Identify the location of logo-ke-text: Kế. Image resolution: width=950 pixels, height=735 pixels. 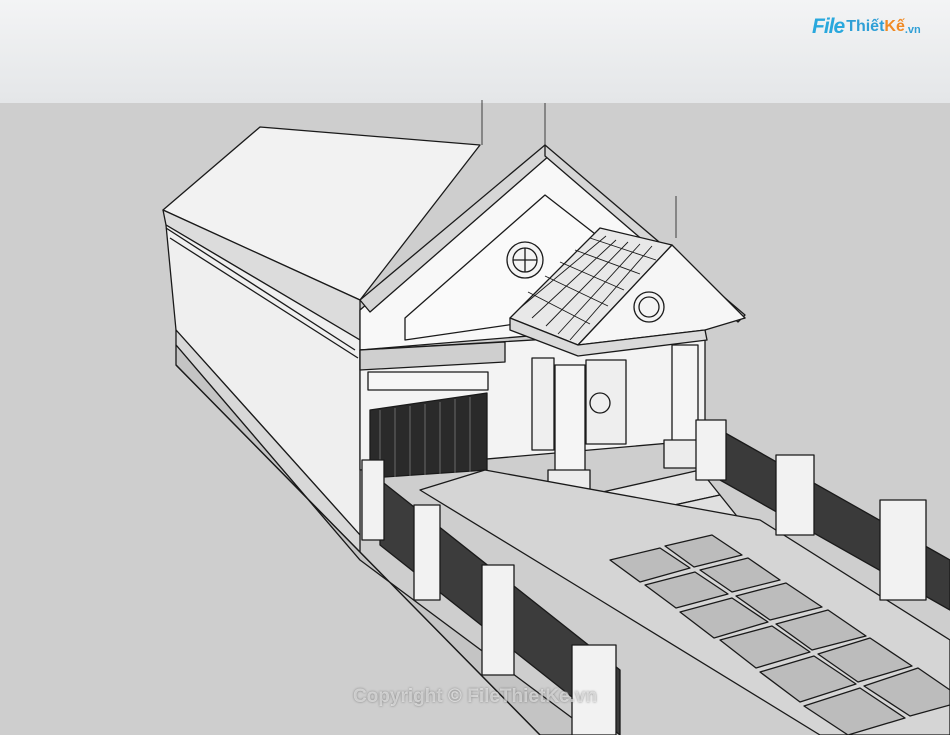
(894, 26).